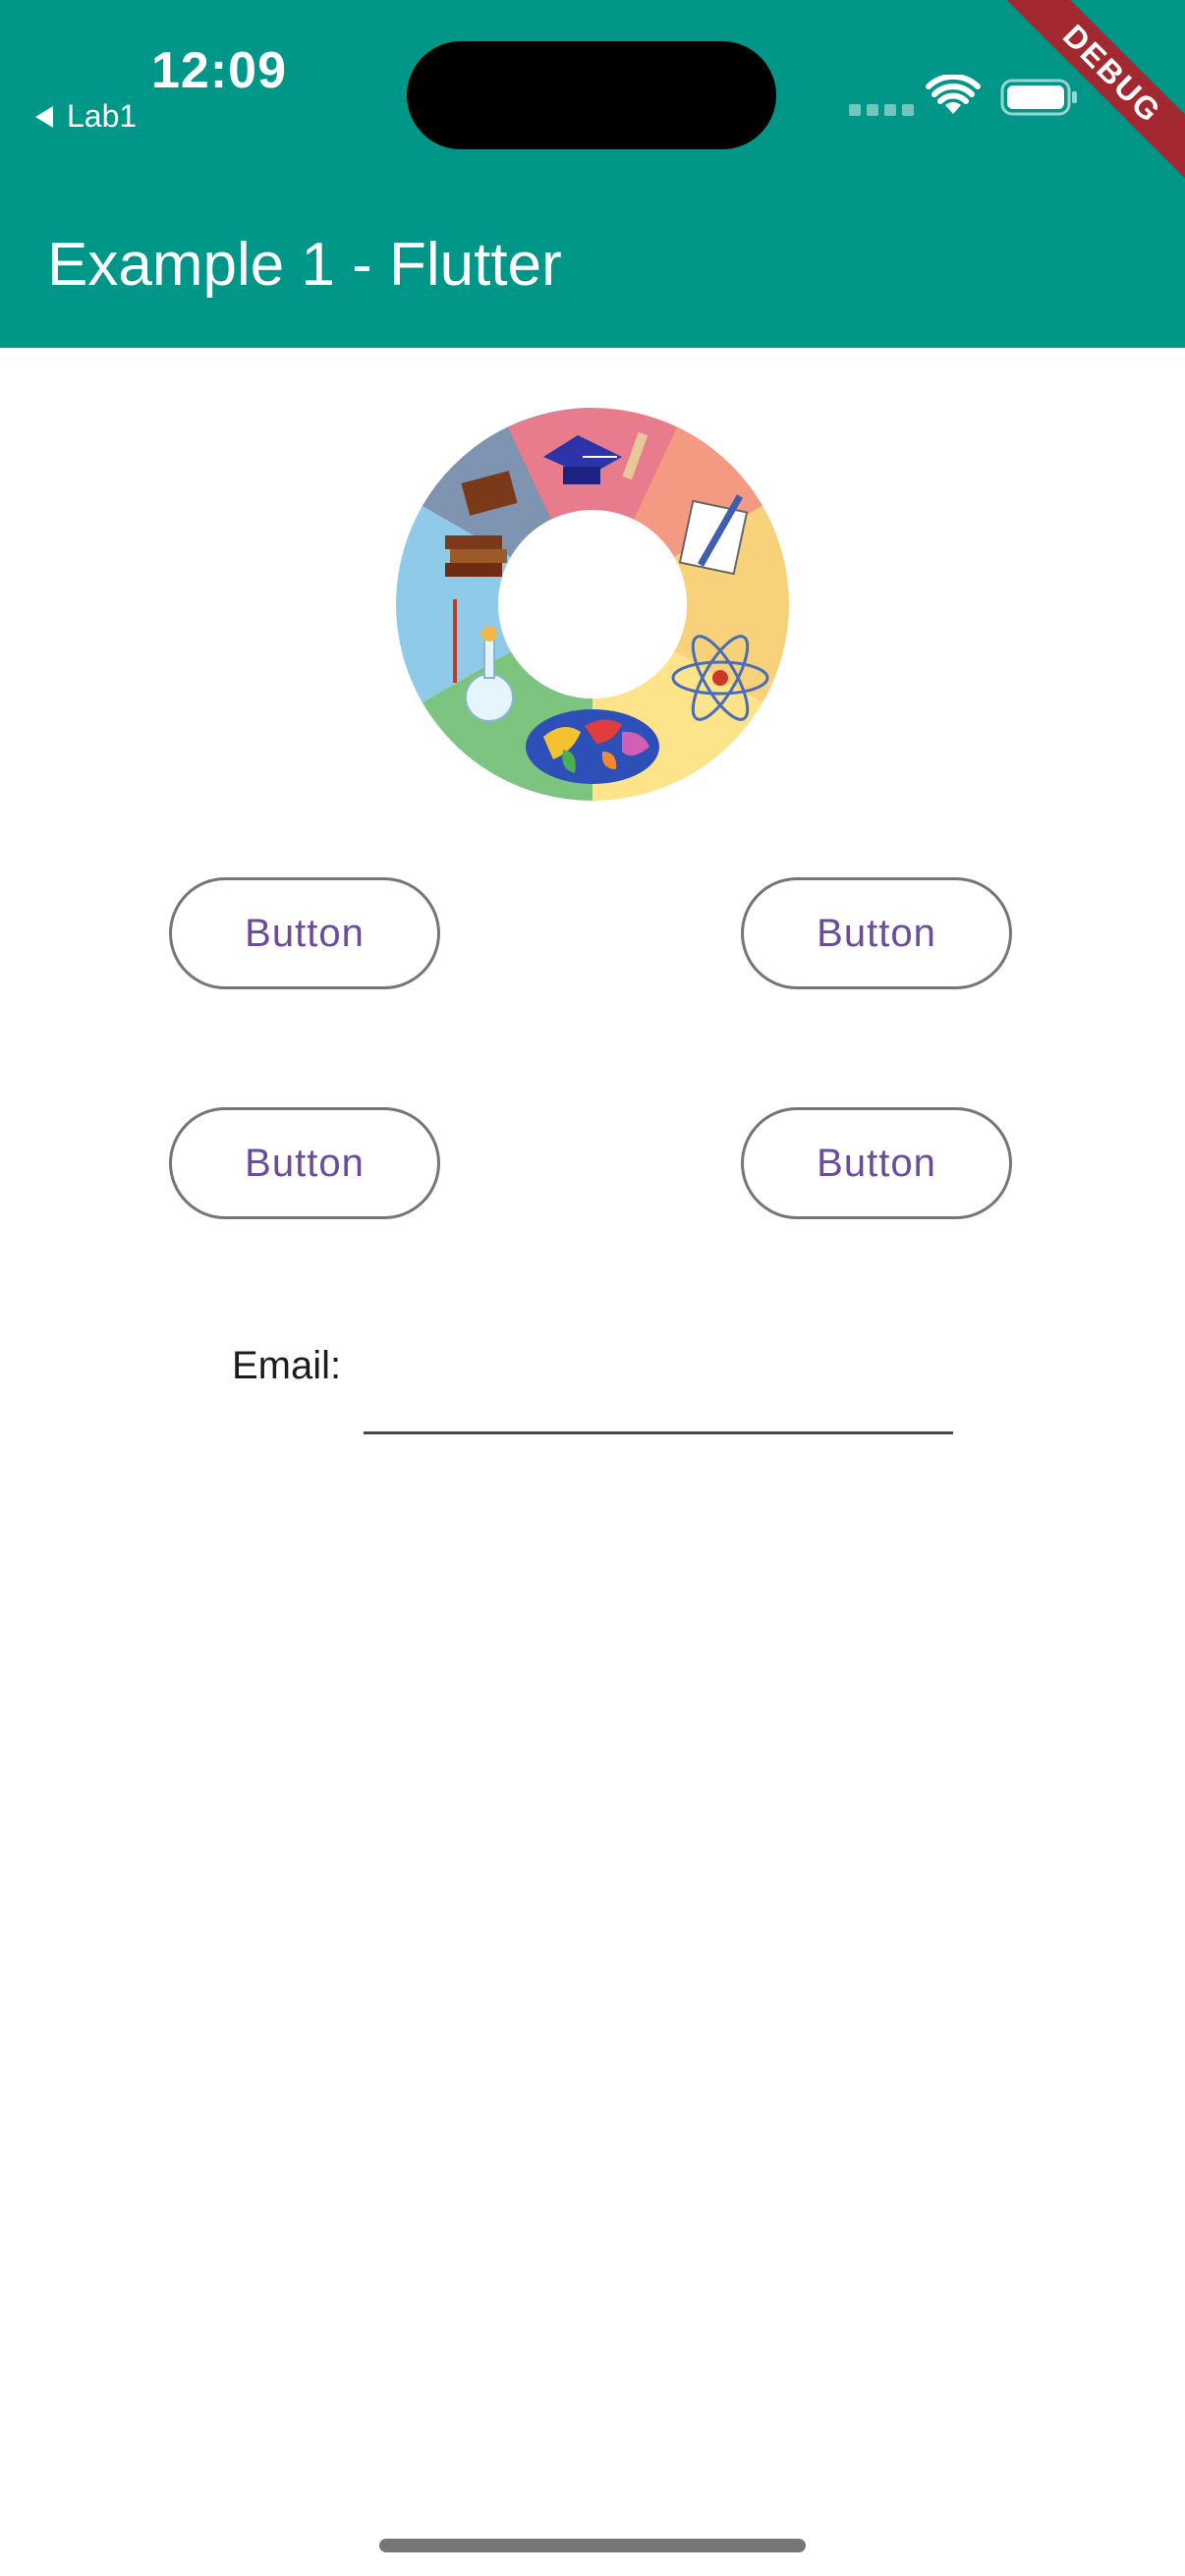  What do you see at coordinates (877, 1163) in the screenshot?
I see `button-4: Button` at bounding box center [877, 1163].